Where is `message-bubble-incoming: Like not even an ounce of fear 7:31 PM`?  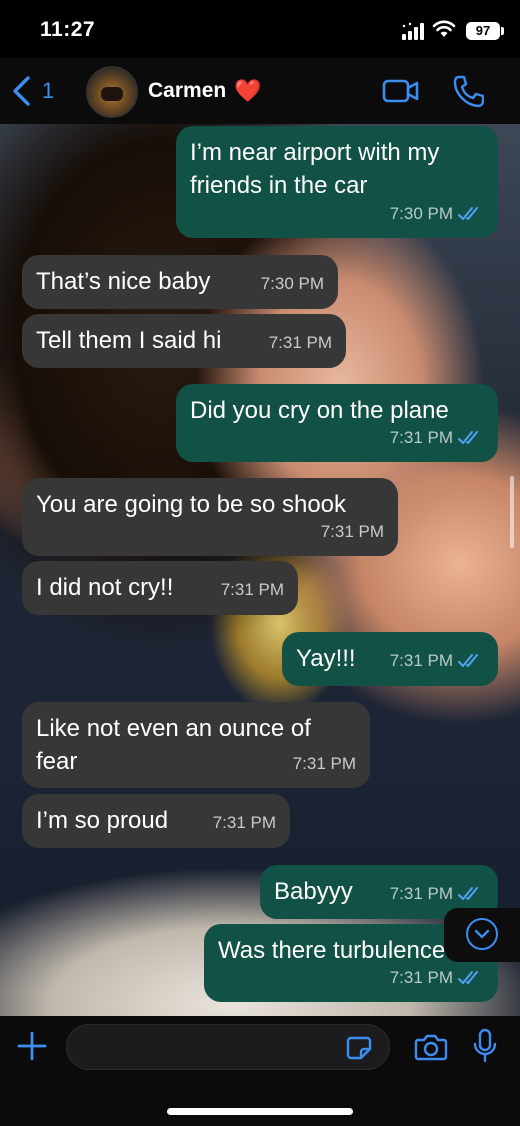
message-bubble-incoming: Like not even an ounce of fear 7:31 PM is located at coordinates (196, 745).